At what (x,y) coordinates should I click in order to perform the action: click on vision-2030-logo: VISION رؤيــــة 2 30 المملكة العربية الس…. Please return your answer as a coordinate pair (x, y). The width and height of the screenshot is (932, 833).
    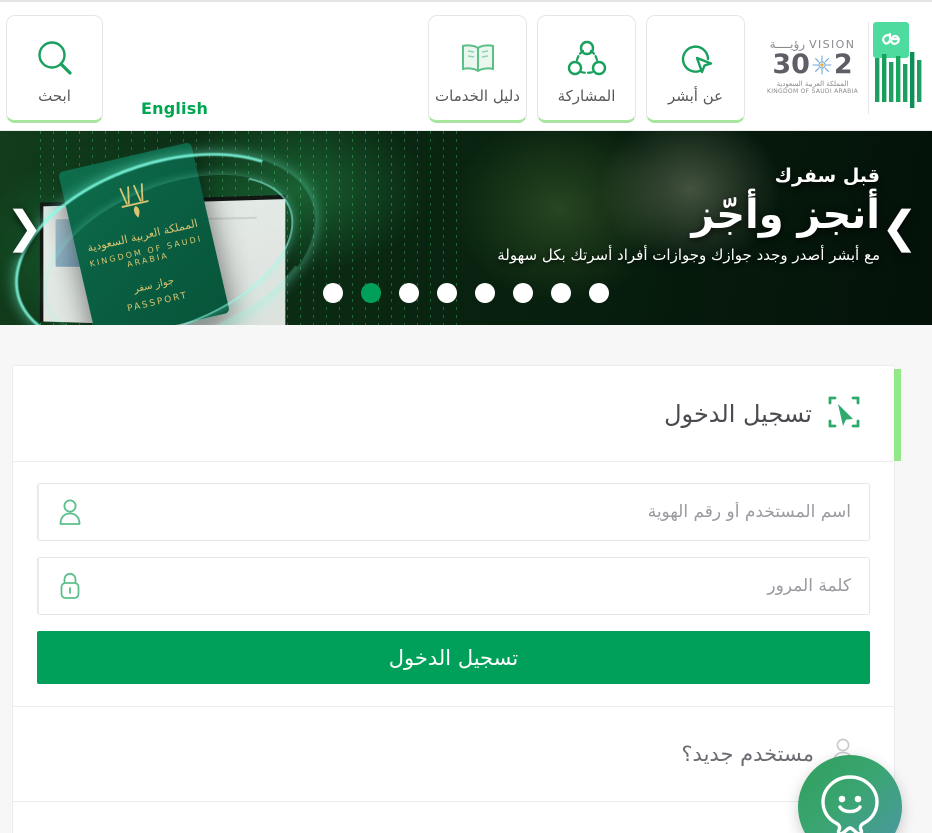
    Looking at the image, I should click on (812, 69).